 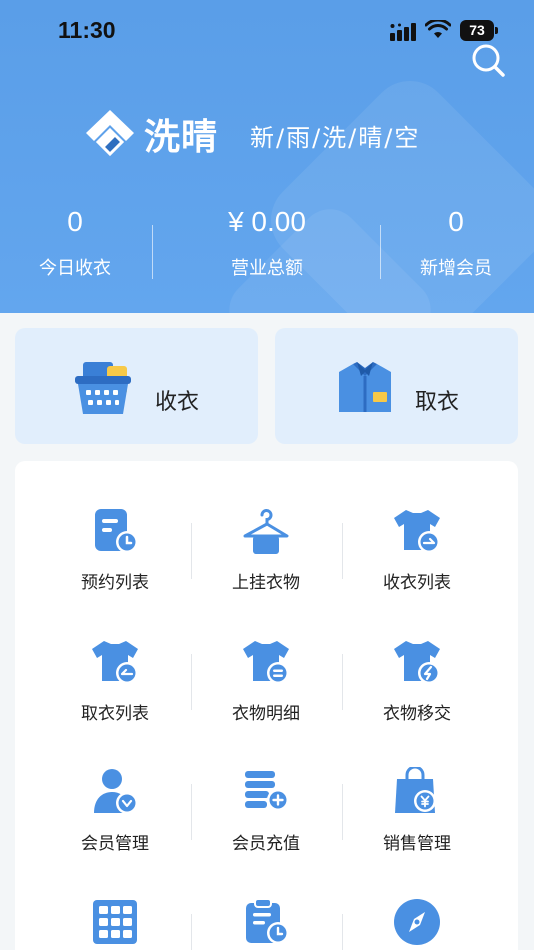 What do you see at coordinates (266, 817) in the screenshot?
I see `menu-item-member-recharge: 会员充值` at bounding box center [266, 817].